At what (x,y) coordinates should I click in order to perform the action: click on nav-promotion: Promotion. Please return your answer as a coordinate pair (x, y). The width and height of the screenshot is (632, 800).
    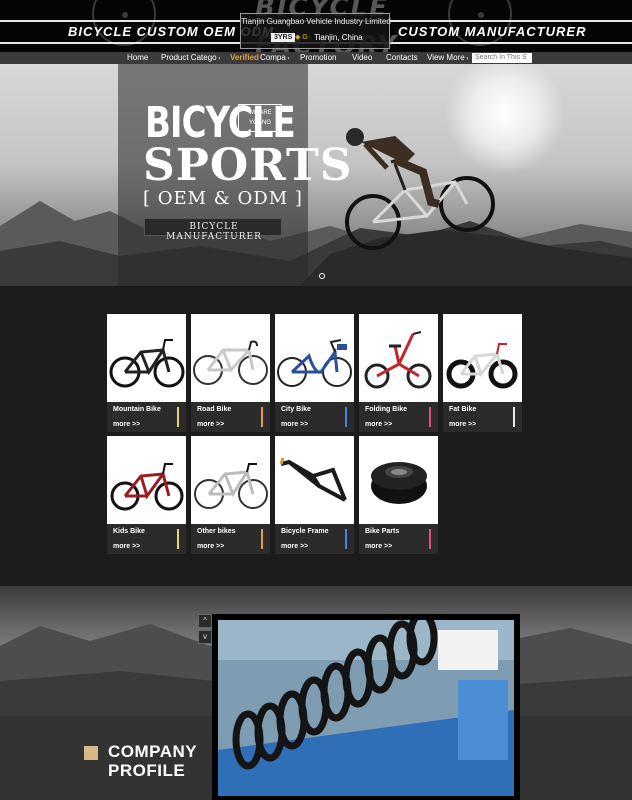
    Looking at the image, I should click on (318, 58).